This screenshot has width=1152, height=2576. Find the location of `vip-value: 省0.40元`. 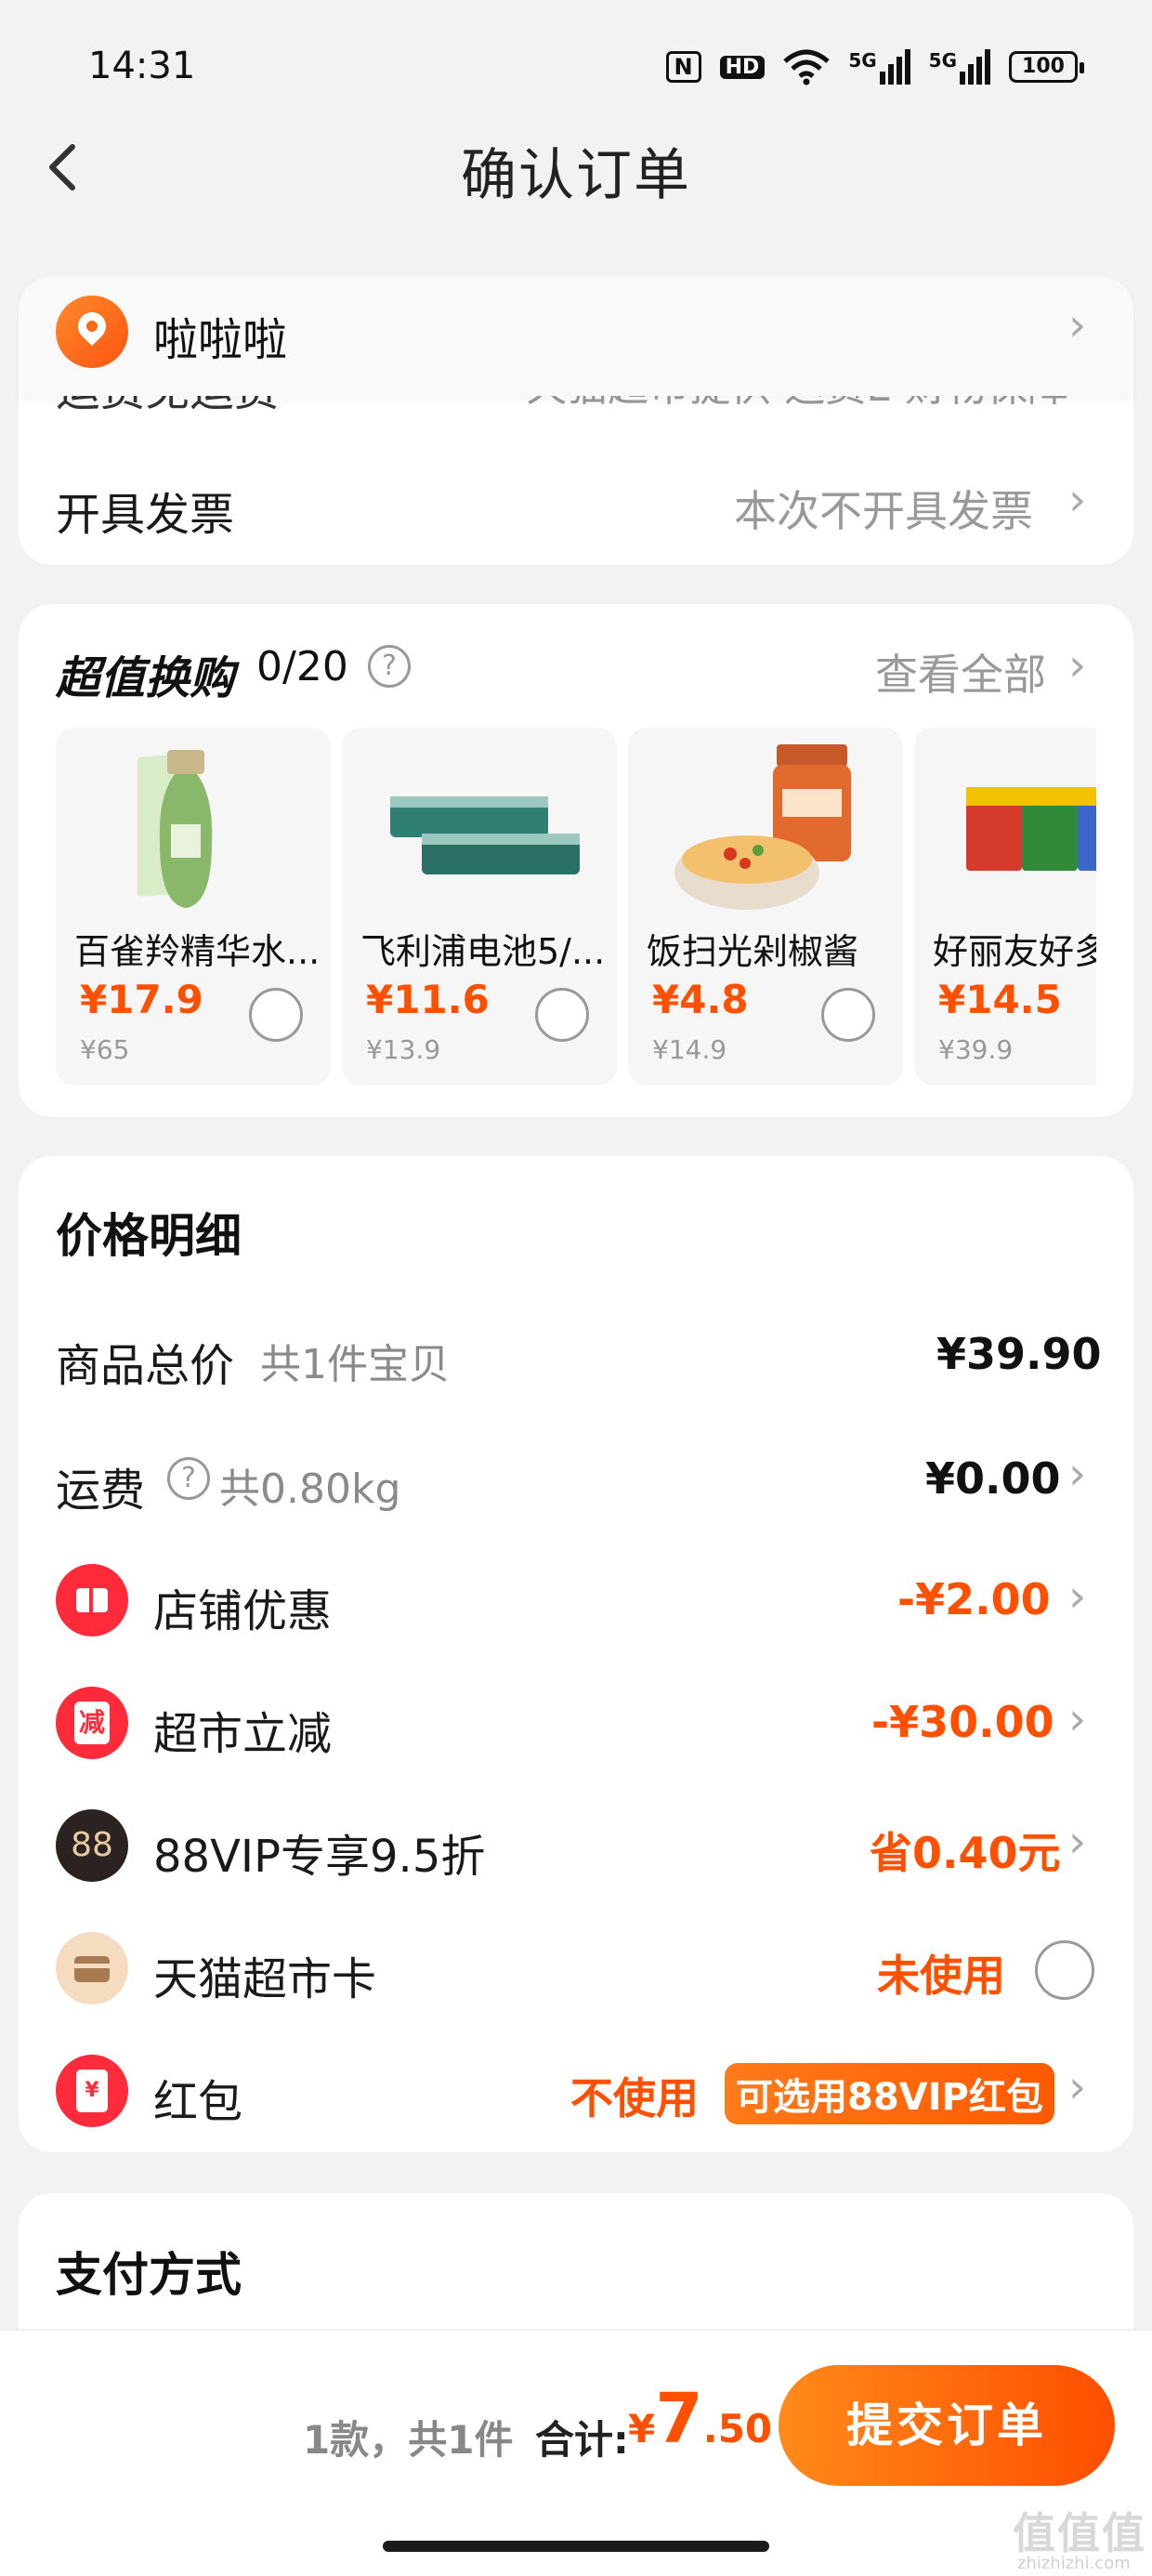

vip-value: 省0.40元 is located at coordinates (965, 1853).